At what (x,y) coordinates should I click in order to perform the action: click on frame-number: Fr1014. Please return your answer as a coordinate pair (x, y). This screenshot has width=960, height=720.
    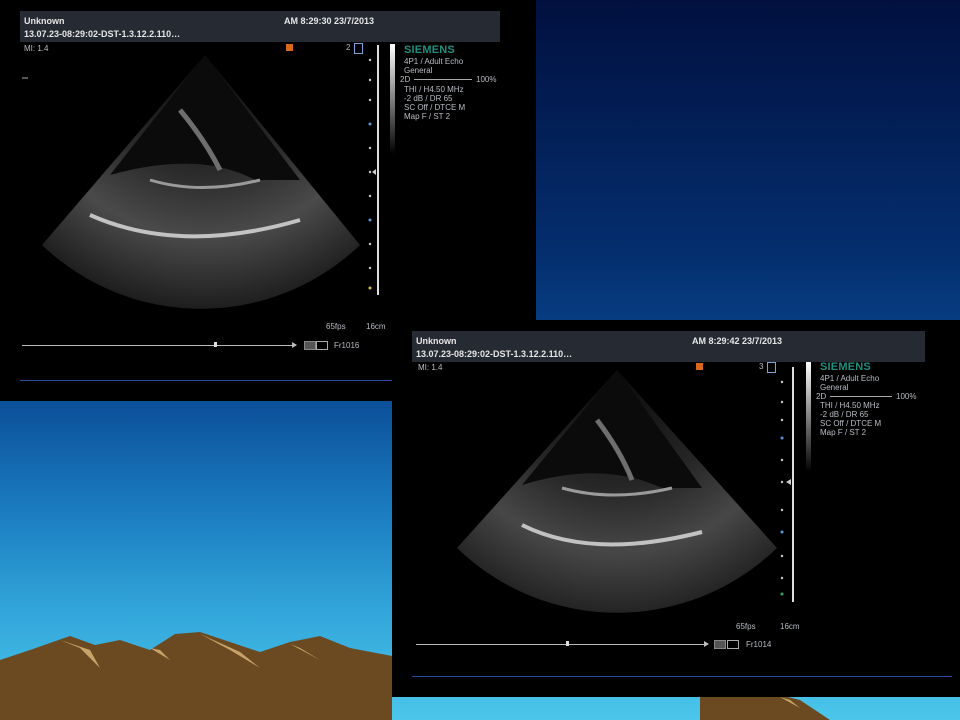
    Looking at the image, I should click on (759, 644).